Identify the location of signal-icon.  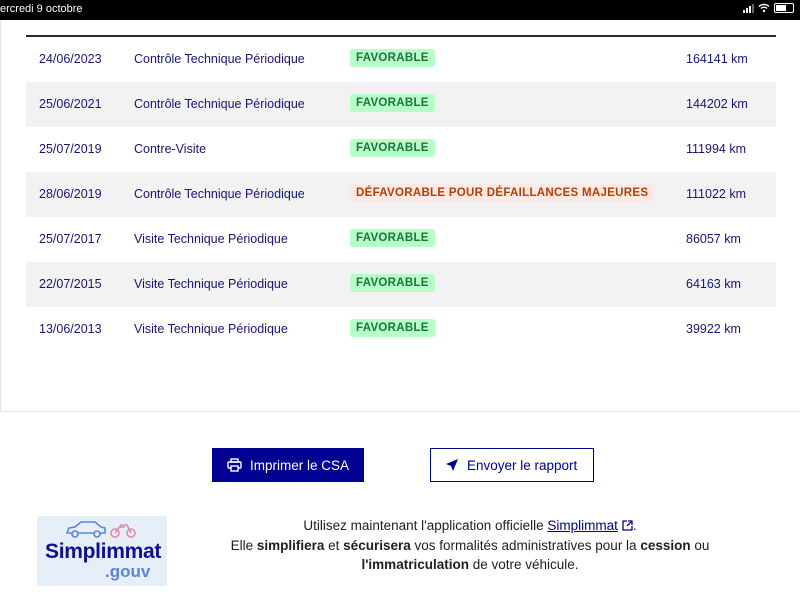
(748, 8).